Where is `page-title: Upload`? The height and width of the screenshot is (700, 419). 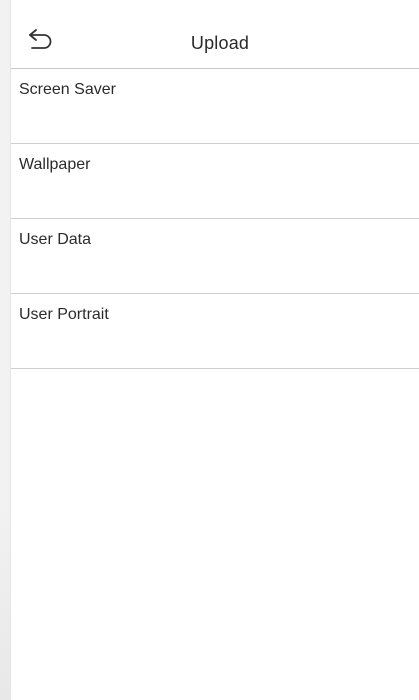 page-title: Upload is located at coordinates (220, 43).